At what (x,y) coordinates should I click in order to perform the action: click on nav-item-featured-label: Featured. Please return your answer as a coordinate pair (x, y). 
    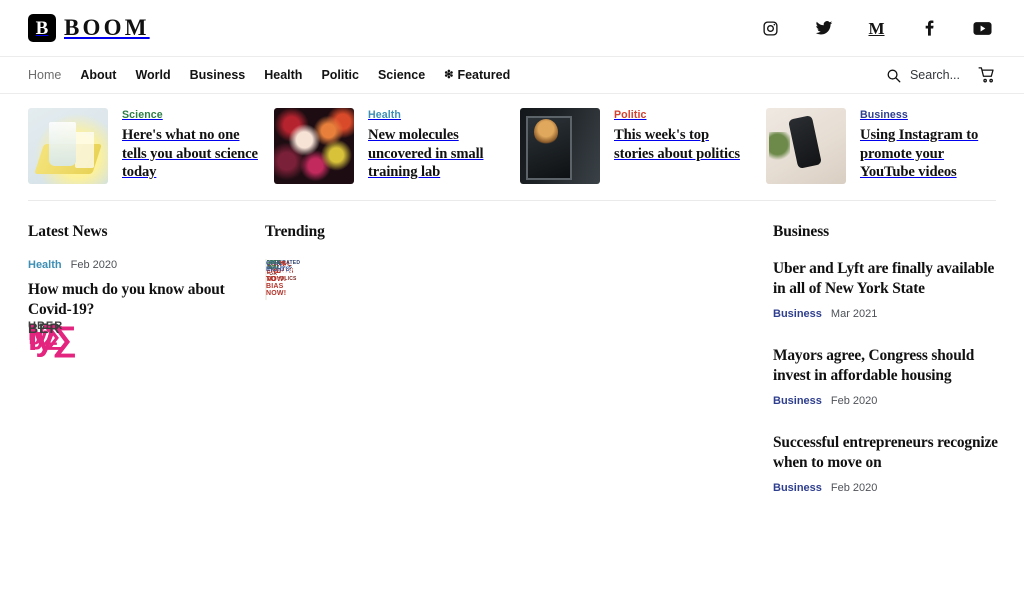
    Looking at the image, I should click on (484, 75).